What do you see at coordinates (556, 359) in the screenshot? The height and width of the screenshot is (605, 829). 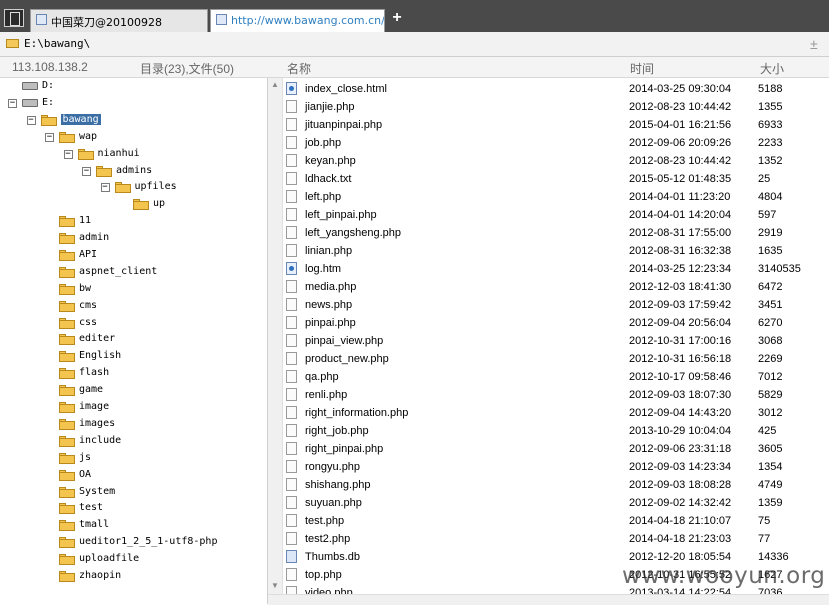 I see `file-row: product_new.php 2012-10-31 16:56:18 2269` at bounding box center [556, 359].